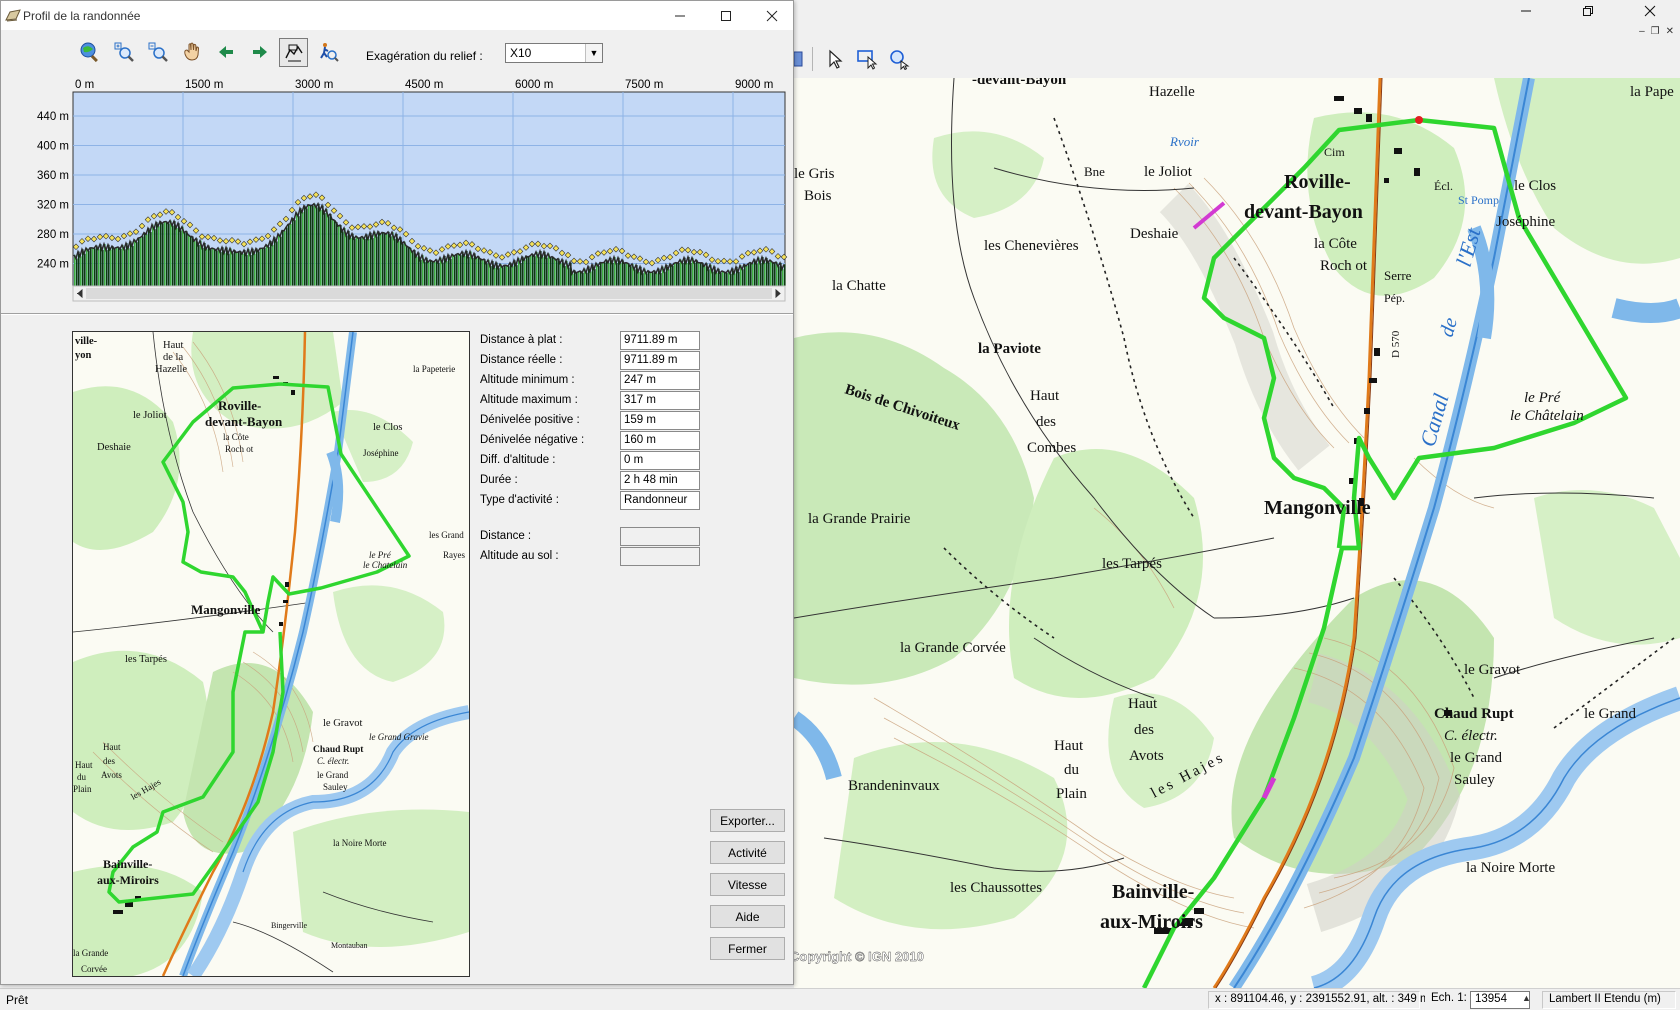 This screenshot has width=1680, height=1010. What do you see at coordinates (747, 948) in the screenshot?
I see `close-button: Fermer` at bounding box center [747, 948].